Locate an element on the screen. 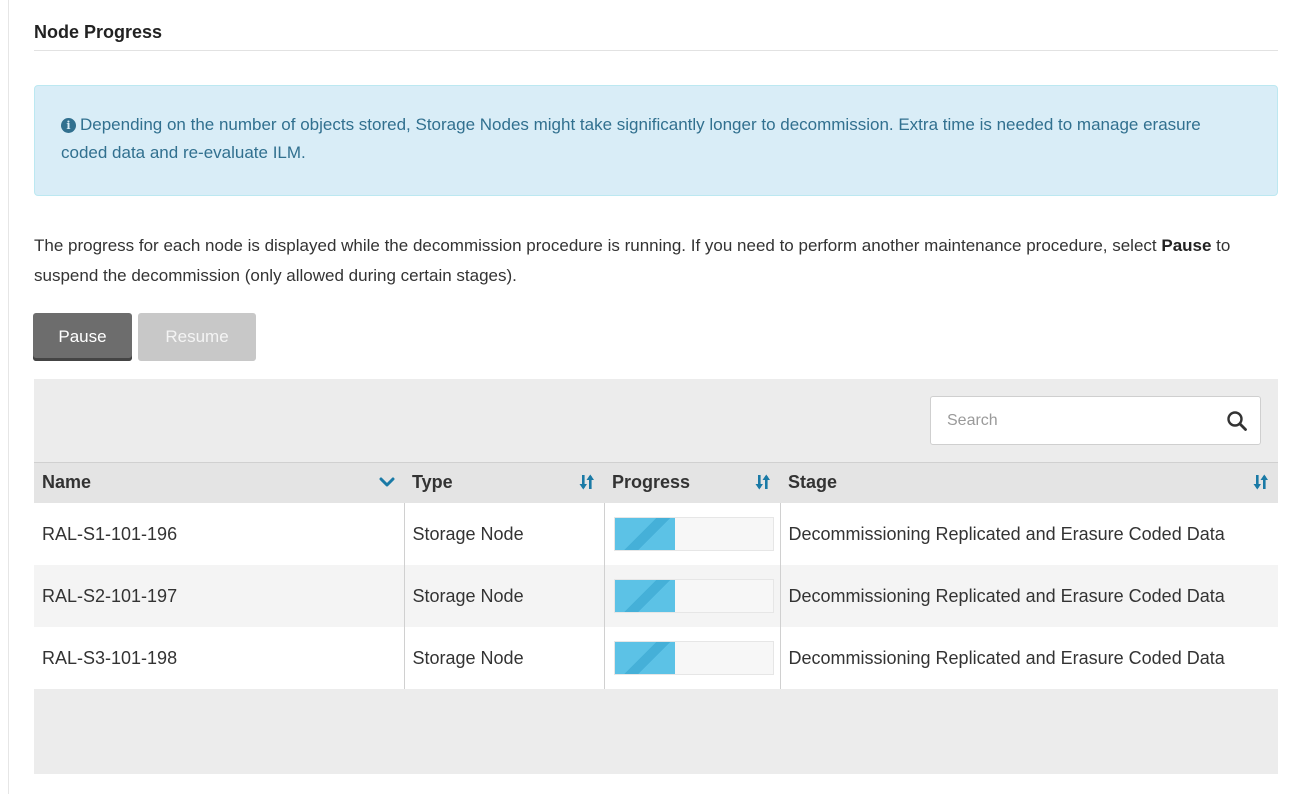  cell-name: RAL-S3-101-198 is located at coordinates (219, 657).